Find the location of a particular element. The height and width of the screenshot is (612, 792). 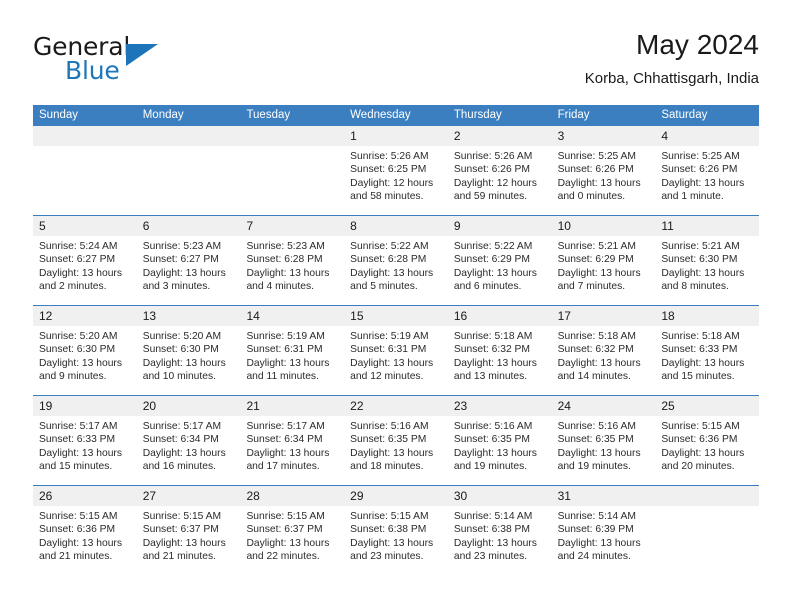

daylight-text-line1: Daylight: 12 hours is located at coordinates (495, 183).